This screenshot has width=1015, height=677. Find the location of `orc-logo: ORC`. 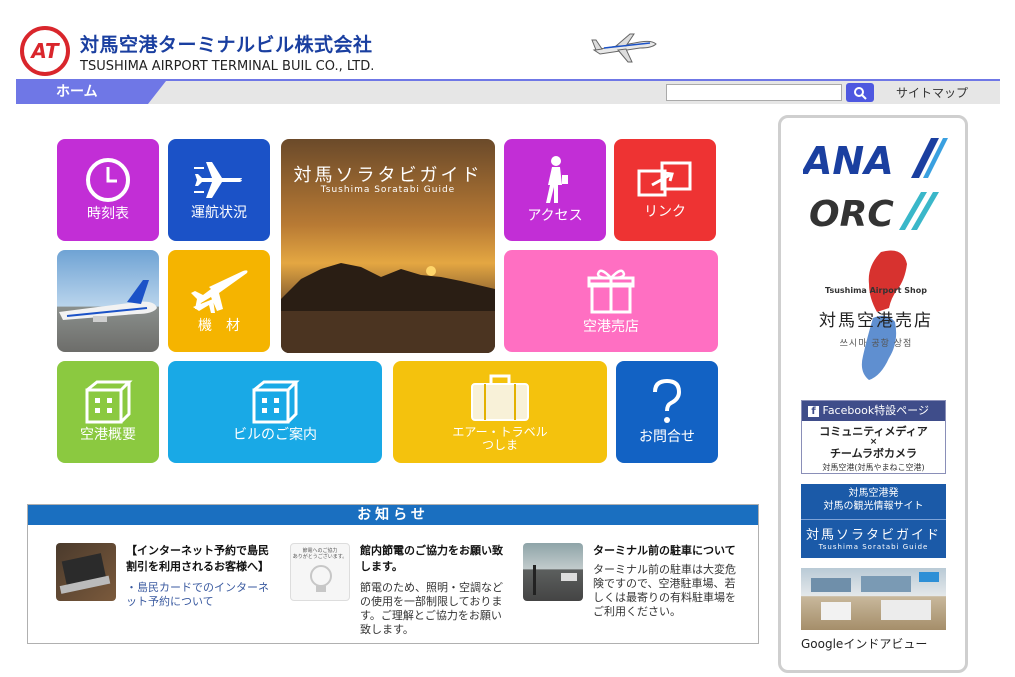

orc-logo: ORC is located at coordinates (876, 211).